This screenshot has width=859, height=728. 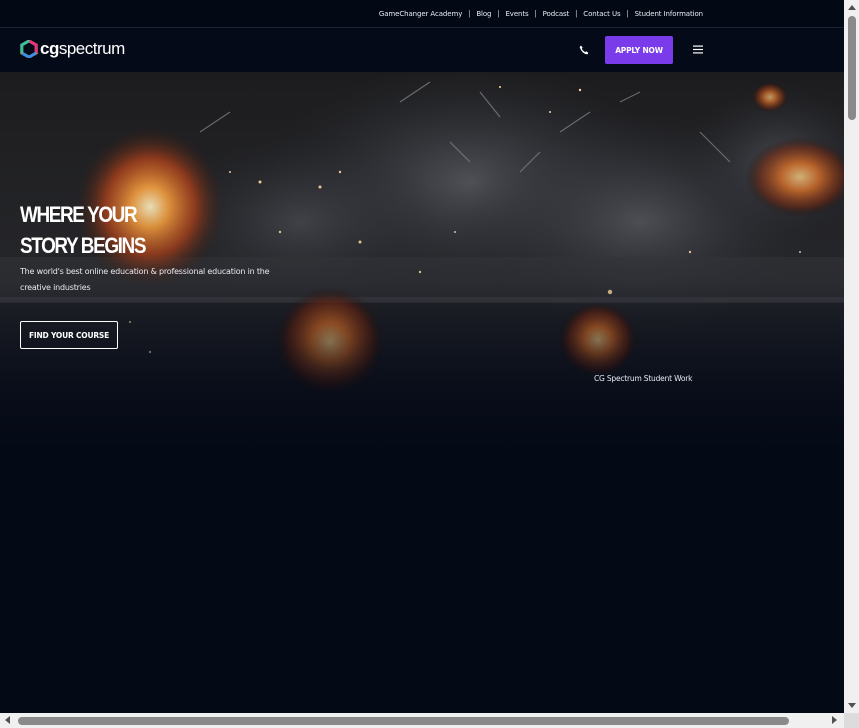 I want to click on logo-wordmark: cgspectrum, so click(x=82, y=48).